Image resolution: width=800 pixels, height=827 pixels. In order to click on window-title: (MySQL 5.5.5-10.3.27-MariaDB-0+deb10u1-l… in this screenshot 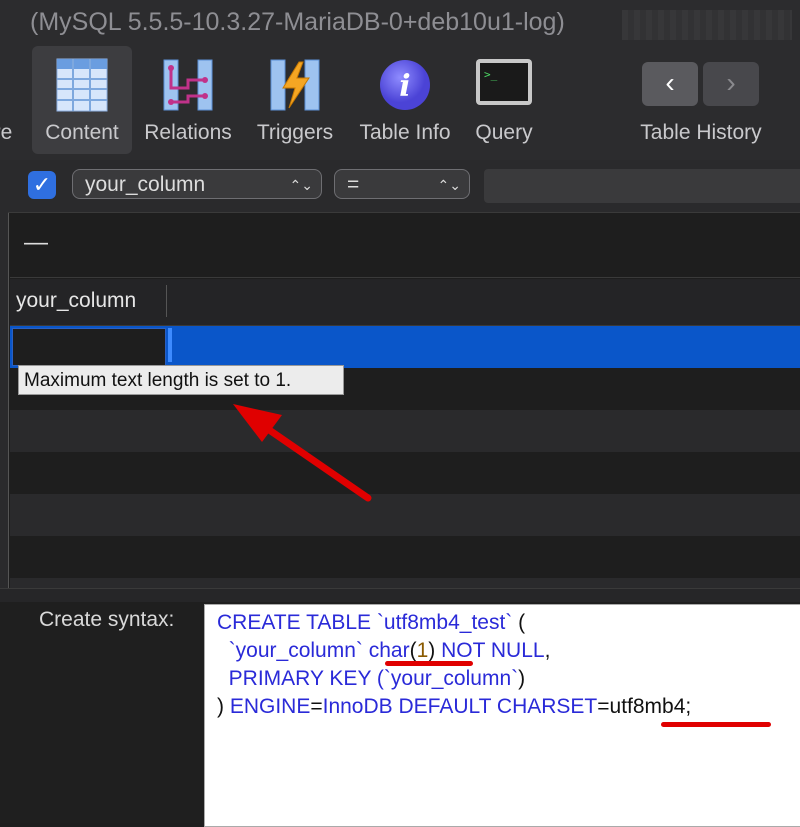, I will do `click(297, 22)`.